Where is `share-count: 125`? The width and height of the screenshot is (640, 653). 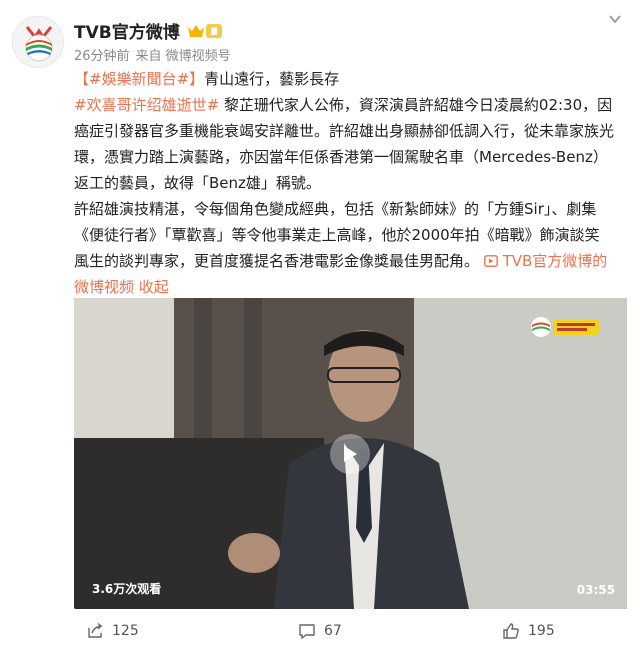 share-count: 125 is located at coordinates (125, 631).